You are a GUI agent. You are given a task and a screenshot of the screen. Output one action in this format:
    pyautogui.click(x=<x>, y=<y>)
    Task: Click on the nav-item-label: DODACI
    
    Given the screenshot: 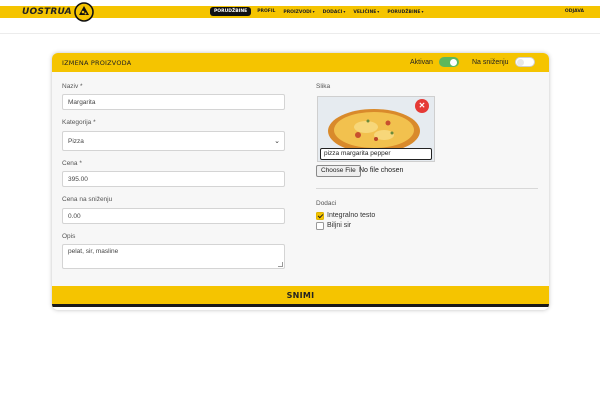 What is the action you would take?
    pyautogui.click(x=332, y=12)
    